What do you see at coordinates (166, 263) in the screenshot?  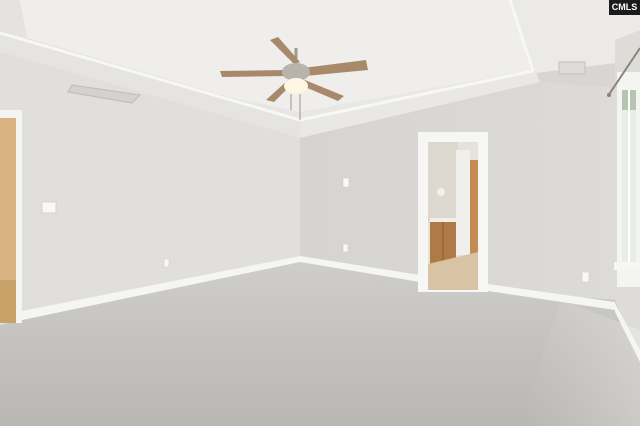 I see `outlet` at bounding box center [166, 263].